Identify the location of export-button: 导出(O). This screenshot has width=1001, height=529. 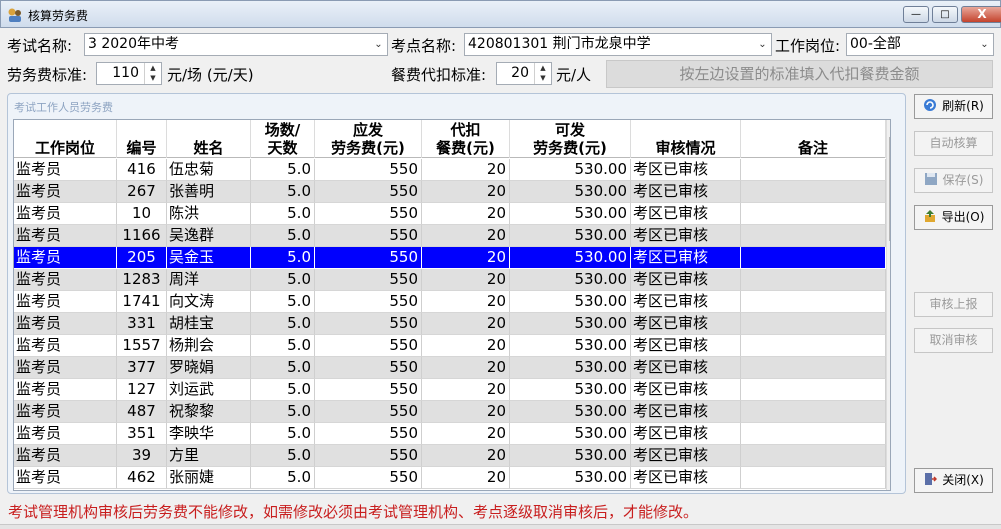
(953, 217).